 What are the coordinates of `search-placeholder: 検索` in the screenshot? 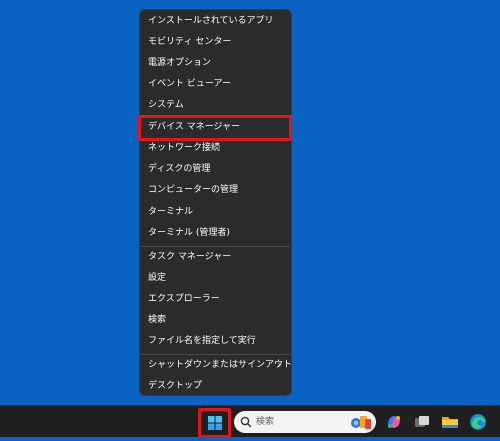 It's located at (265, 422).